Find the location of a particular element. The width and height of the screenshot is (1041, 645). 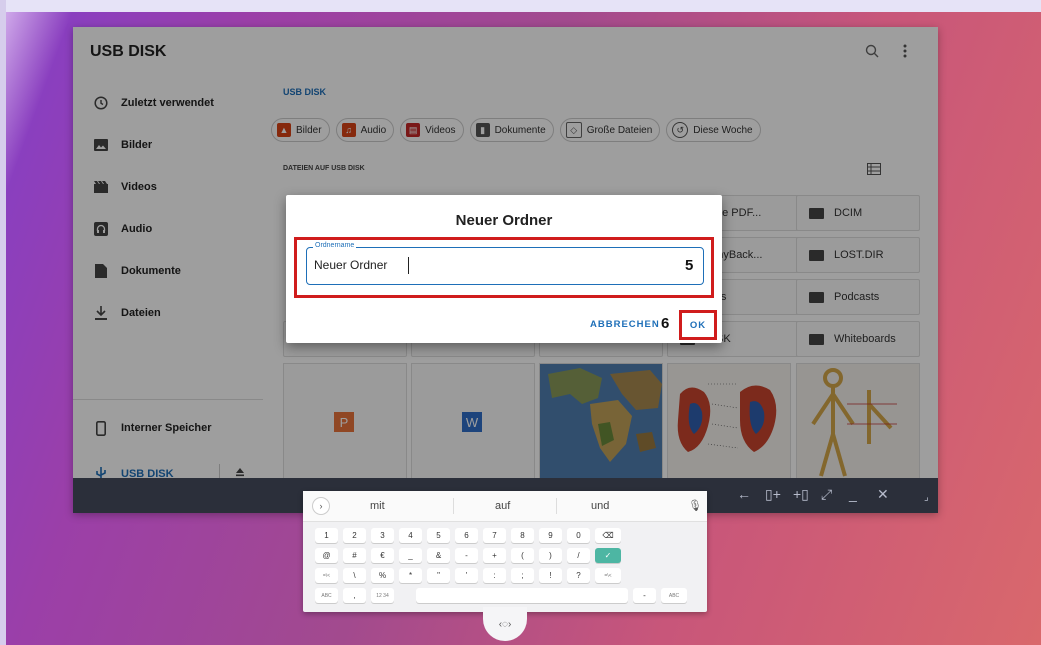

suggestion: auf is located at coordinates (502, 506).